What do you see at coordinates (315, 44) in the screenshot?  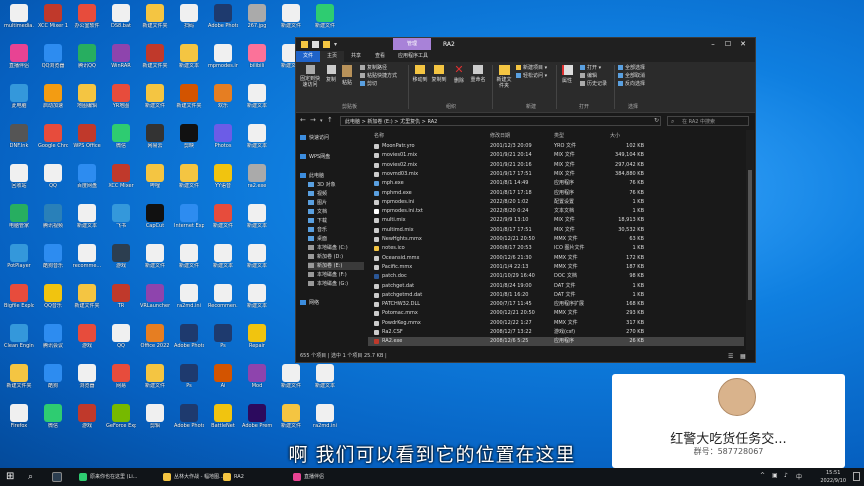 I see `properties-icon` at bounding box center [315, 44].